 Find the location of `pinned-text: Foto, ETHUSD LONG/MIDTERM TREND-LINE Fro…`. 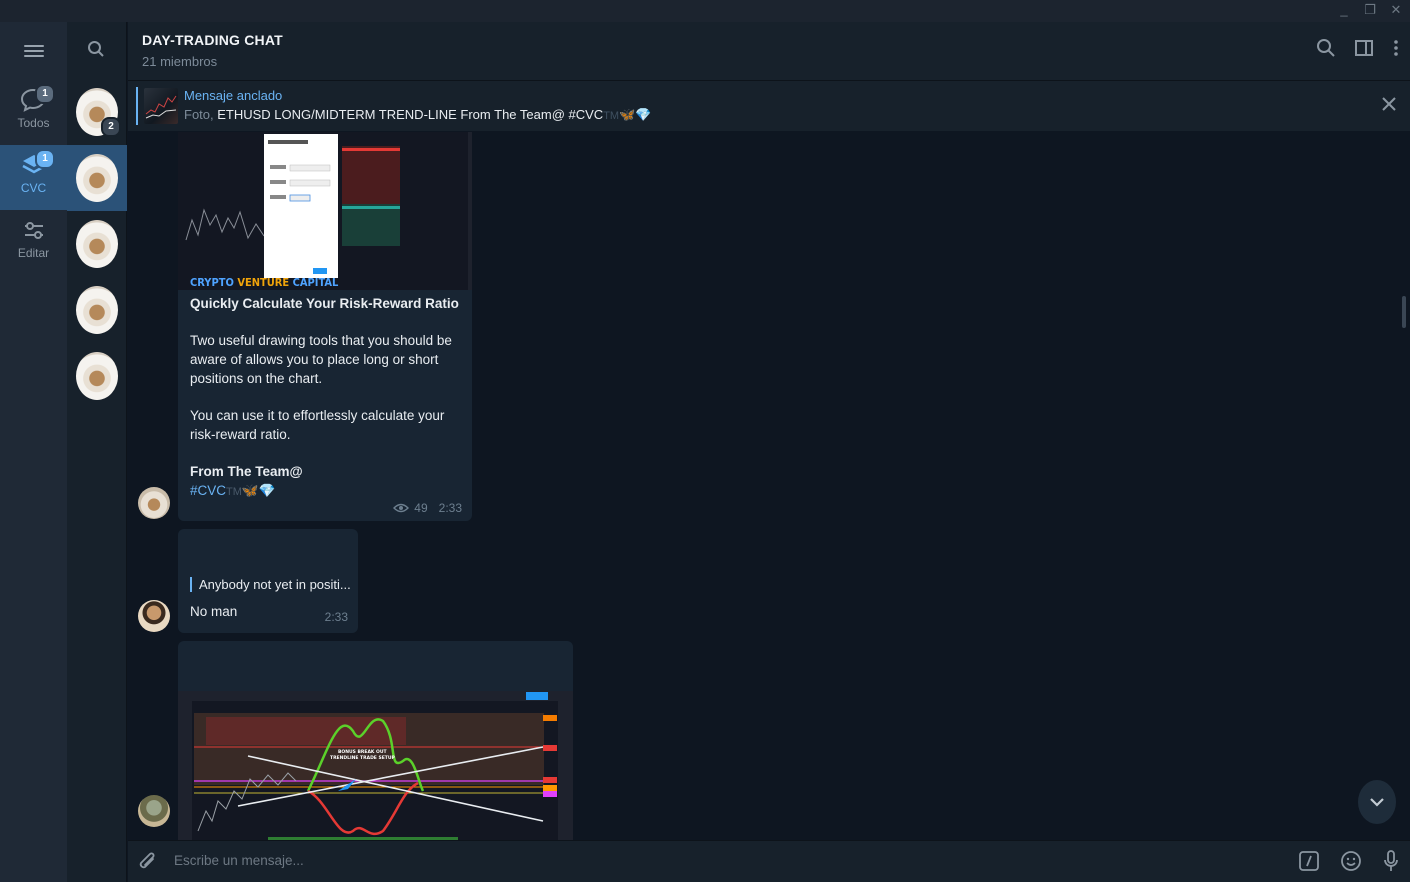

pinned-text: Foto, ETHUSD LONG/MIDTERM TREND-LINE Fro… is located at coordinates (417, 115).